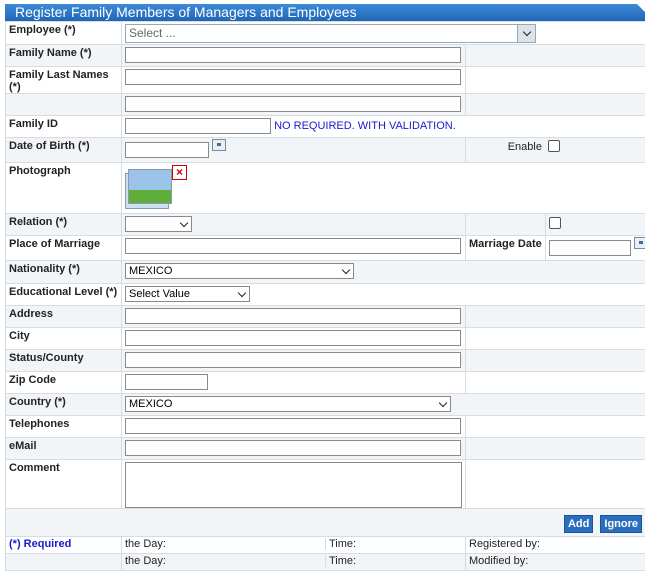  I want to click on telephones-input, so click(293, 426).